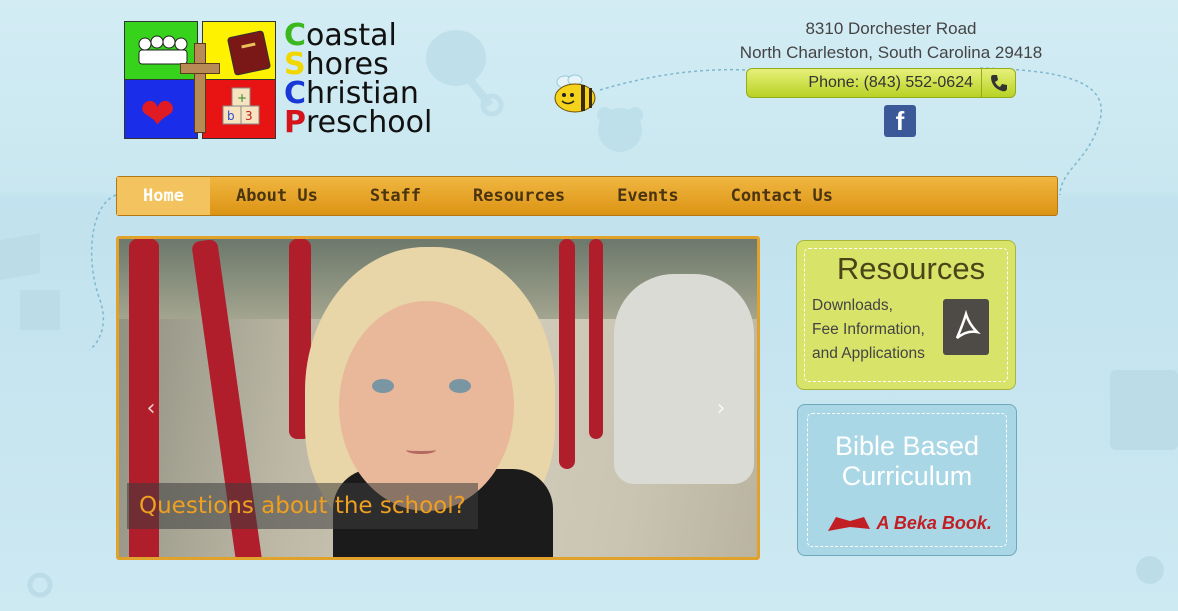  Describe the element at coordinates (998, 83) in the screenshot. I see `phone-icon` at that location.